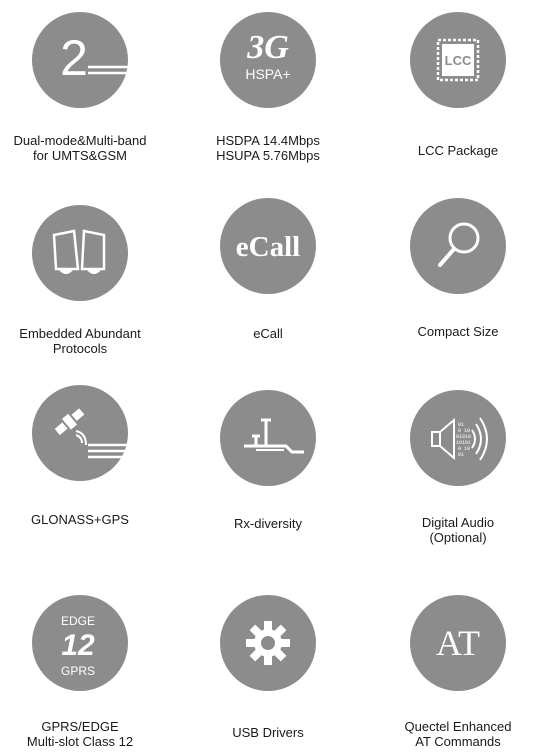 Image resolution: width=538 pixels, height=755 pixels. What do you see at coordinates (458, 530) in the screenshot?
I see `caption-audio: Digital Audio (Optional)` at bounding box center [458, 530].